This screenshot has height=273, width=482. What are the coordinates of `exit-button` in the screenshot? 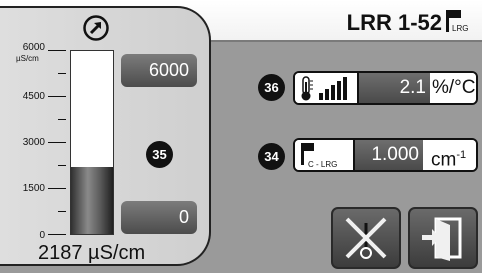 It's located at (443, 238).